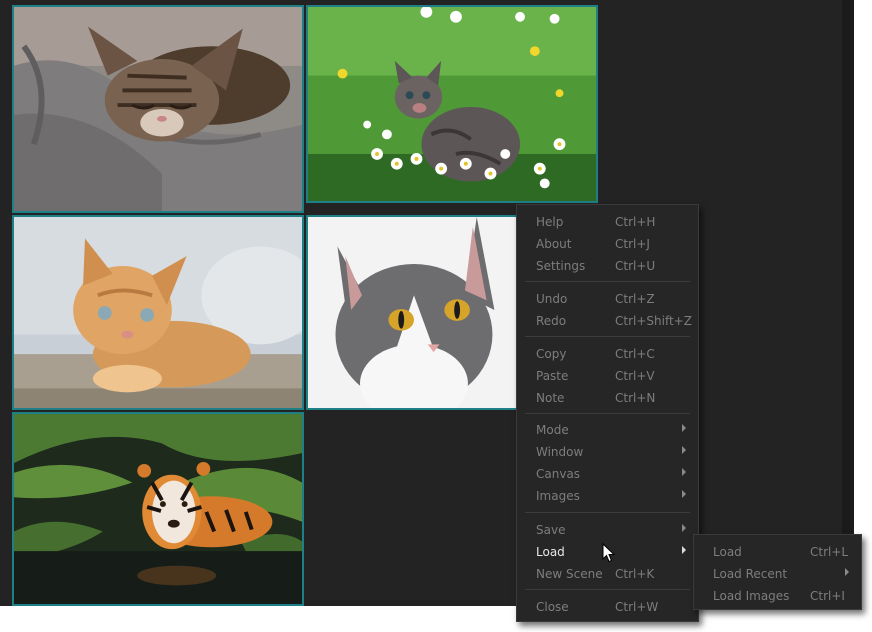 The width and height of the screenshot is (872, 632). I want to click on menu-item-shortcut: Ctrl+N, so click(635, 398).